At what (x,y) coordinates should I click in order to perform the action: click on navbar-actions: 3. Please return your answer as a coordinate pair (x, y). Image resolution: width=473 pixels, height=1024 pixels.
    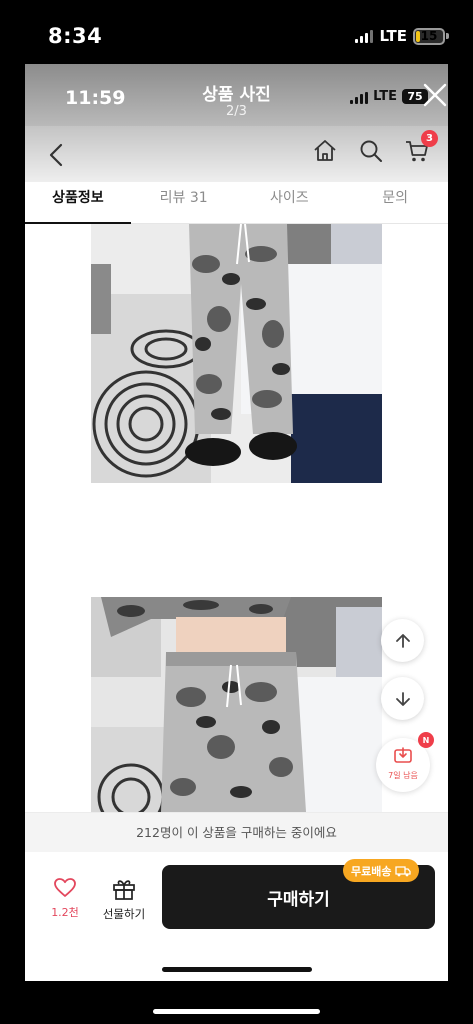
    Looking at the image, I should click on (375, 147).